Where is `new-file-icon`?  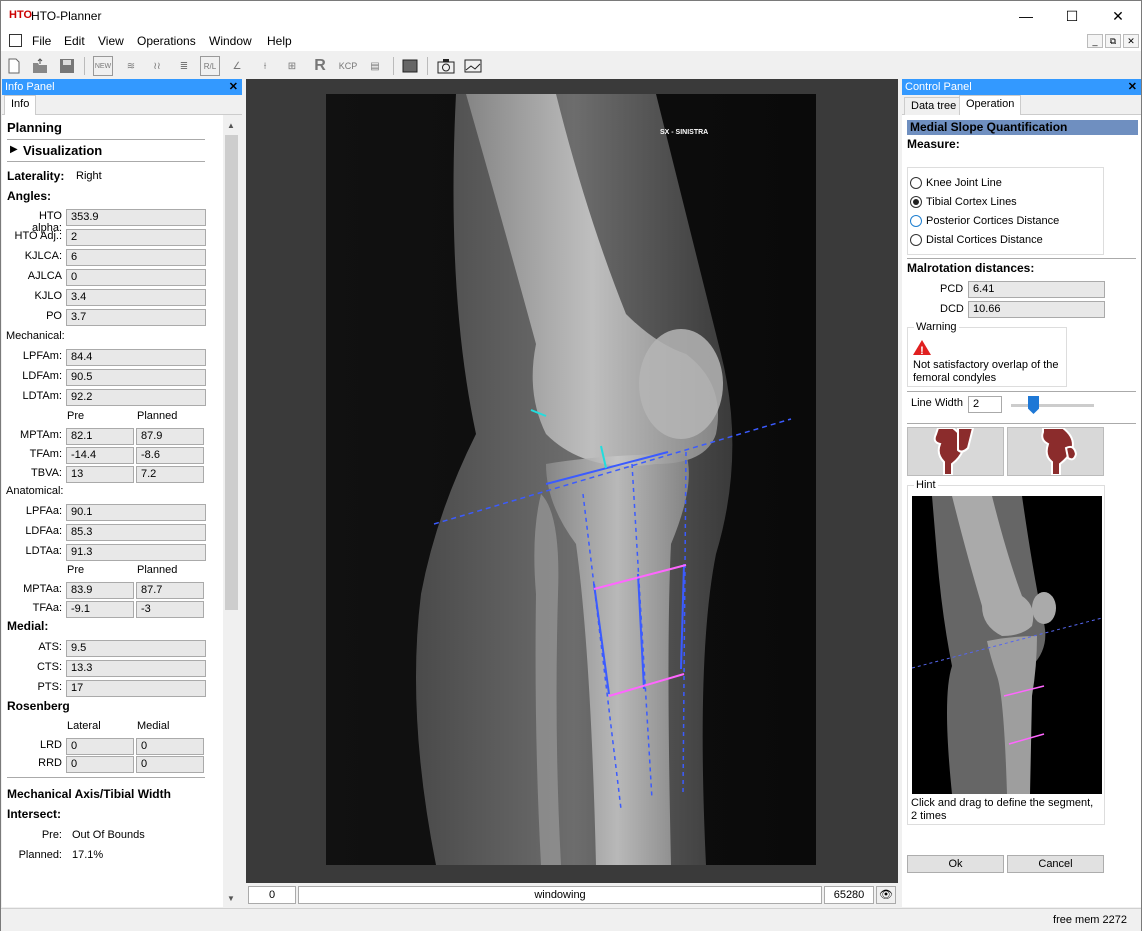 new-file-icon is located at coordinates (14, 66).